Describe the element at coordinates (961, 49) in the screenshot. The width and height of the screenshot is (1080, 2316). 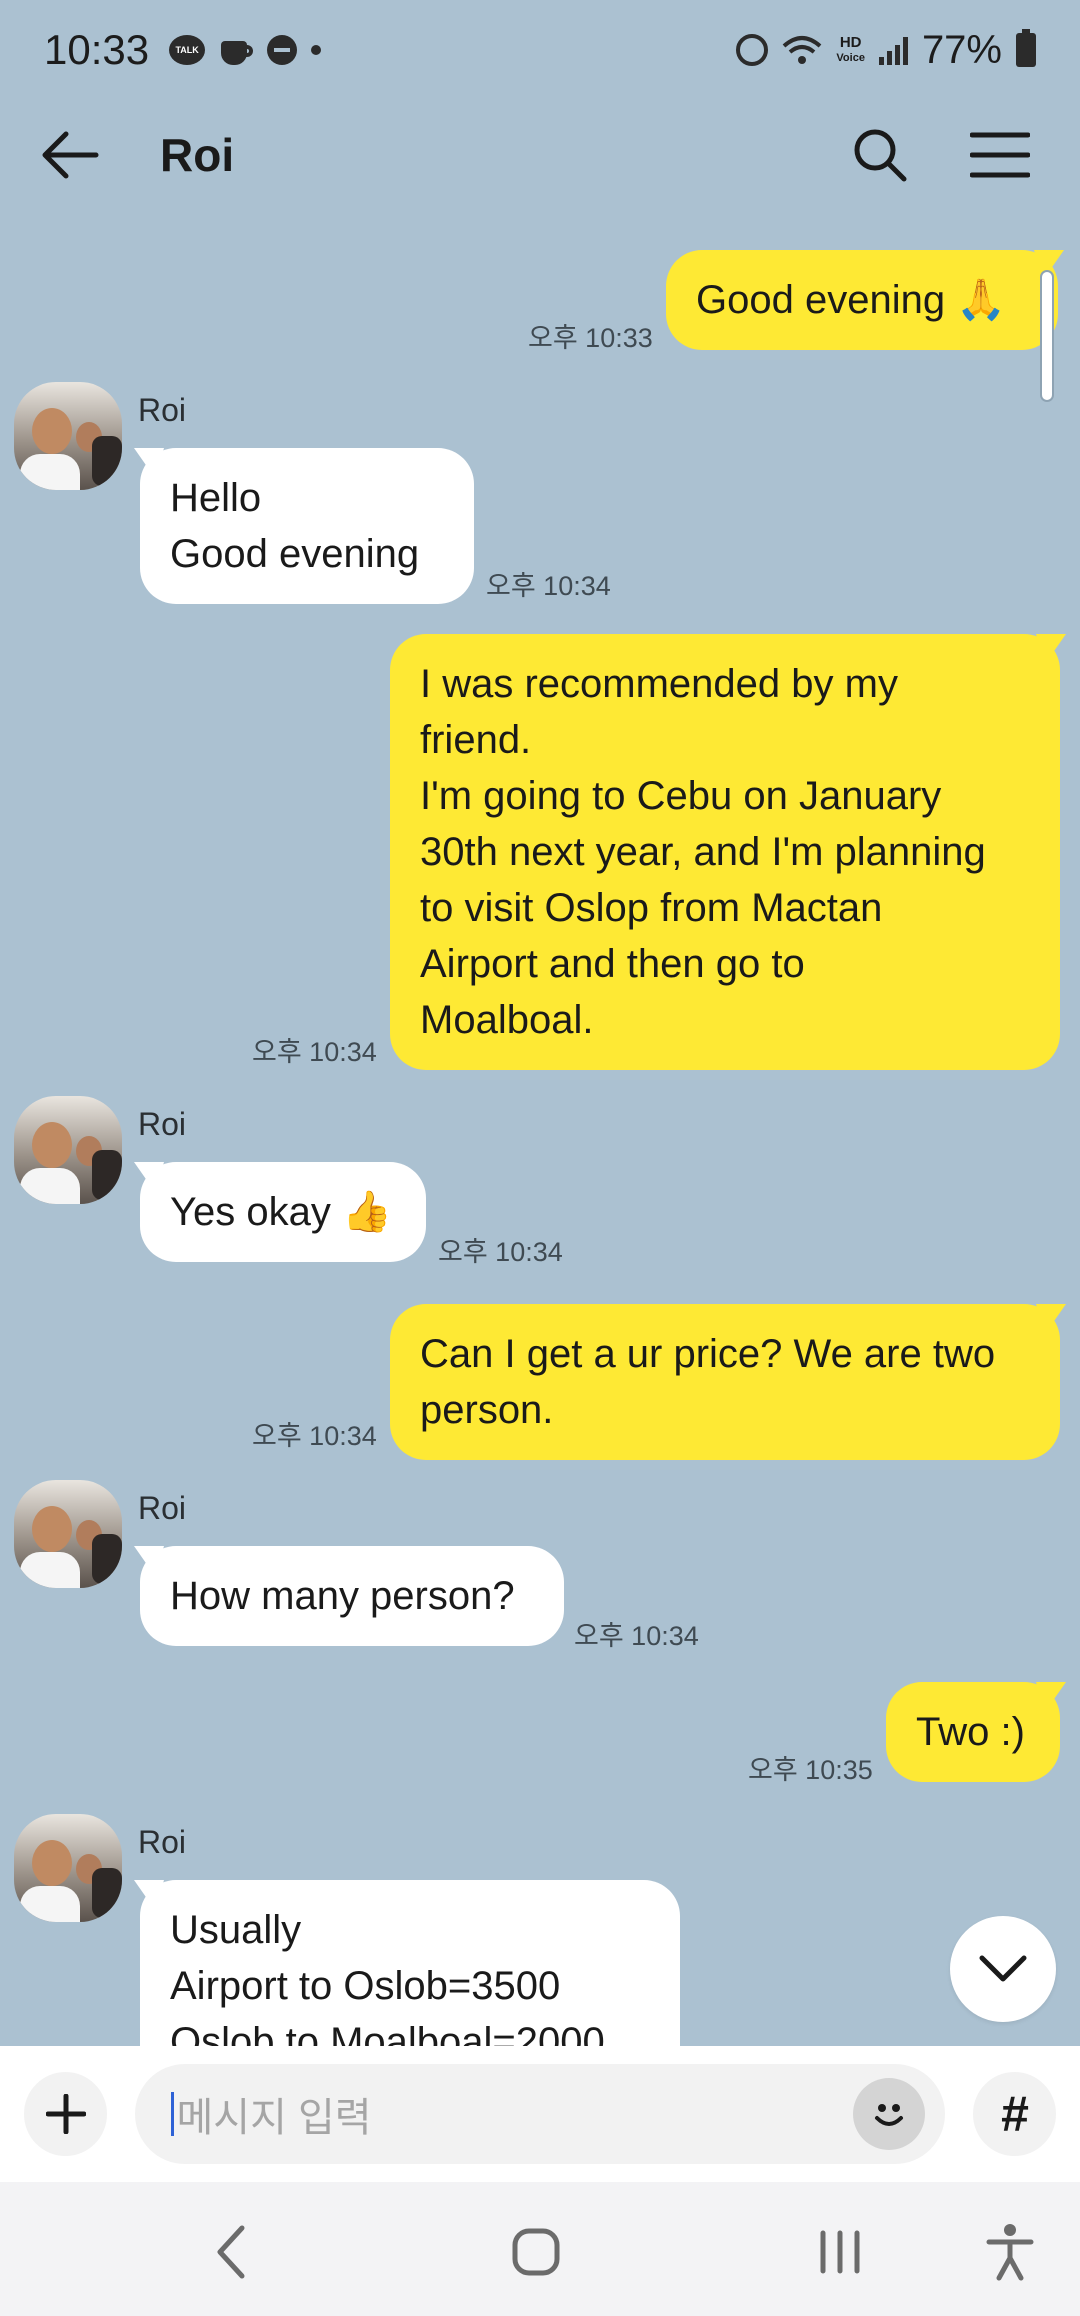
I see `battery-percent: 77%` at that location.